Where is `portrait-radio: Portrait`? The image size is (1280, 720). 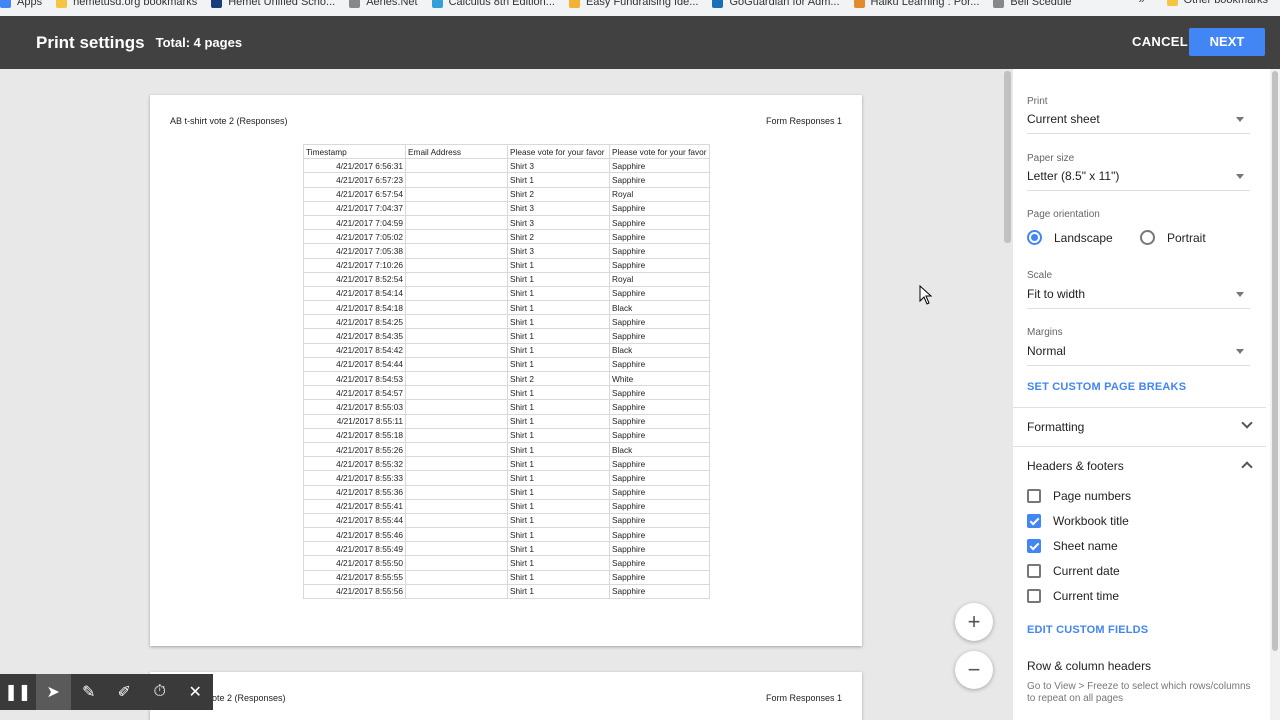 portrait-radio: Portrait is located at coordinates (1173, 237).